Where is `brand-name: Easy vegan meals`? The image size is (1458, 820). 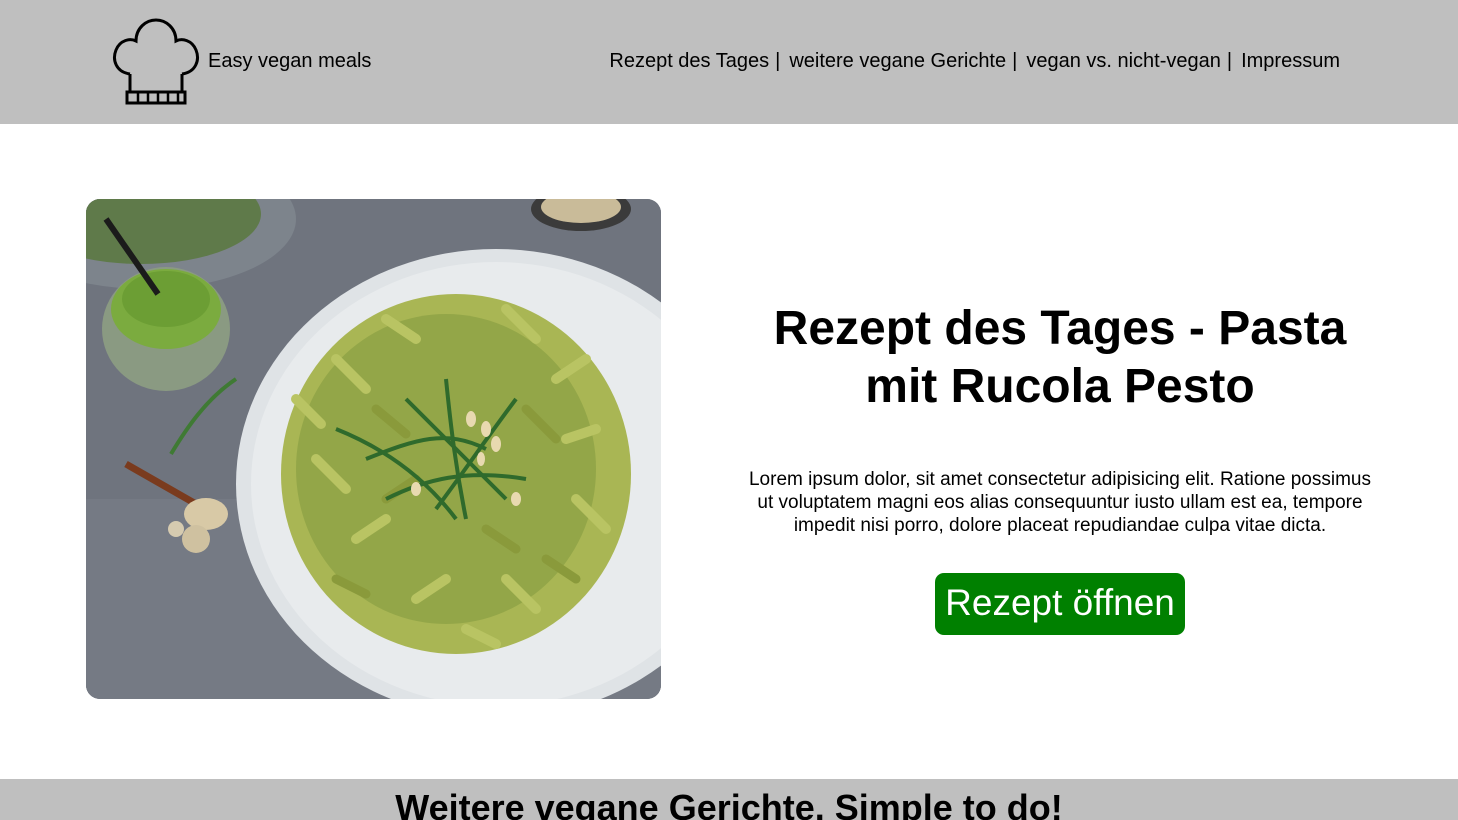
brand-name: Easy vegan meals is located at coordinates (289, 61).